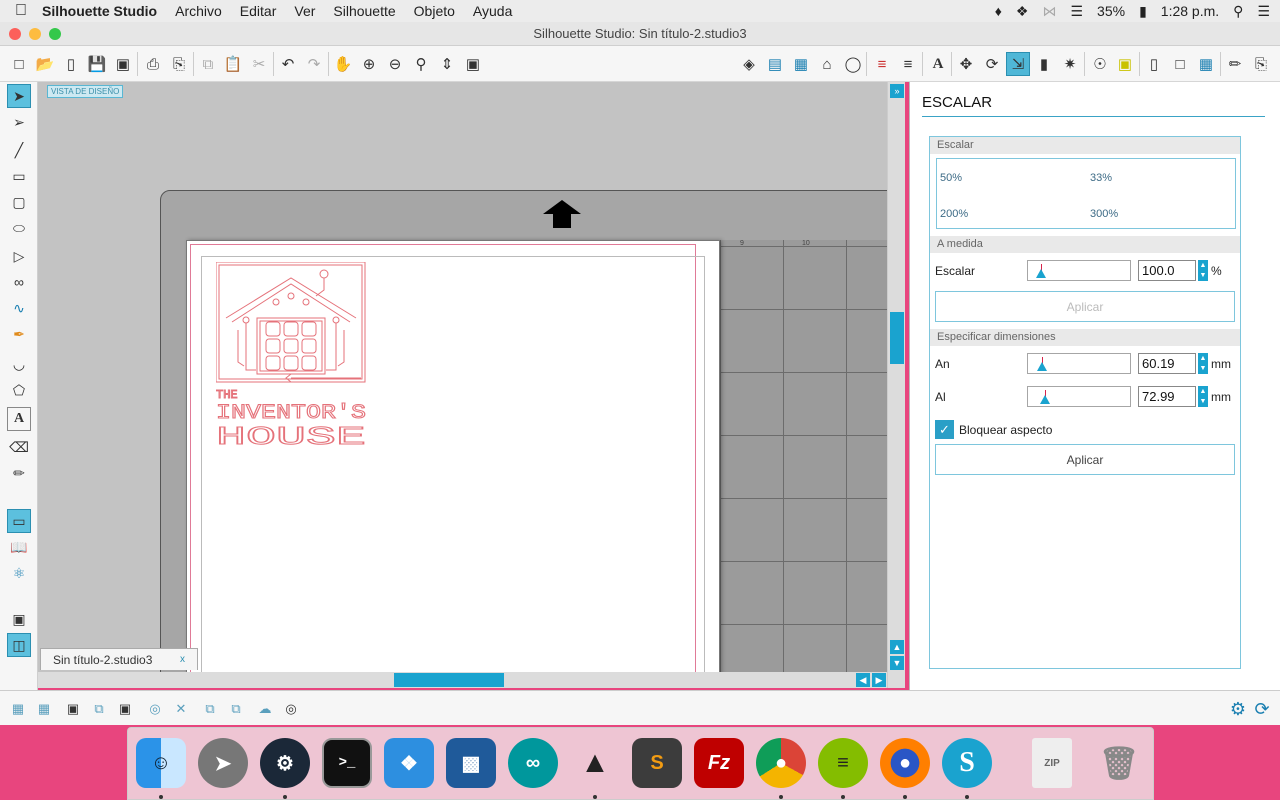 The height and width of the screenshot is (800, 1280). Describe the element at coordinates (19, 64) in the screenshot. I see `new-icon: □` at that location.